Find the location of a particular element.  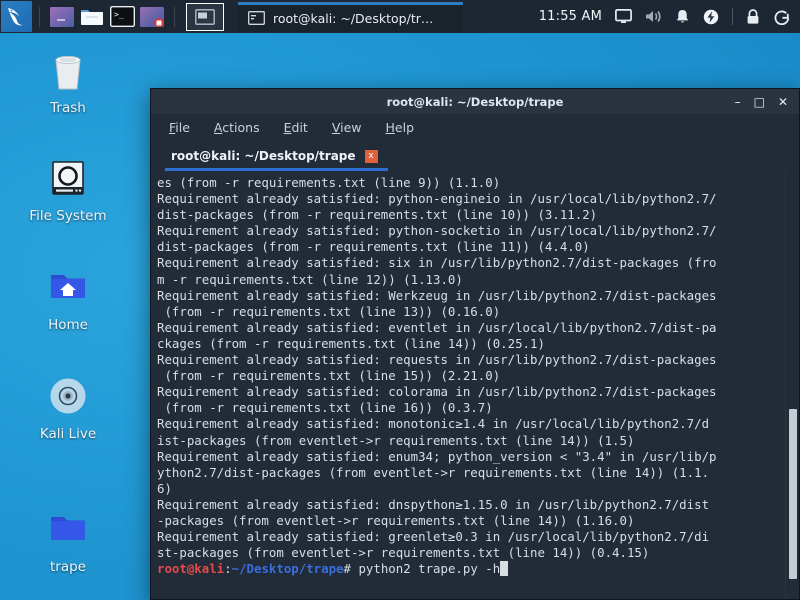

desktop-icon-trash: Trash is located at coordinates (68, 80).